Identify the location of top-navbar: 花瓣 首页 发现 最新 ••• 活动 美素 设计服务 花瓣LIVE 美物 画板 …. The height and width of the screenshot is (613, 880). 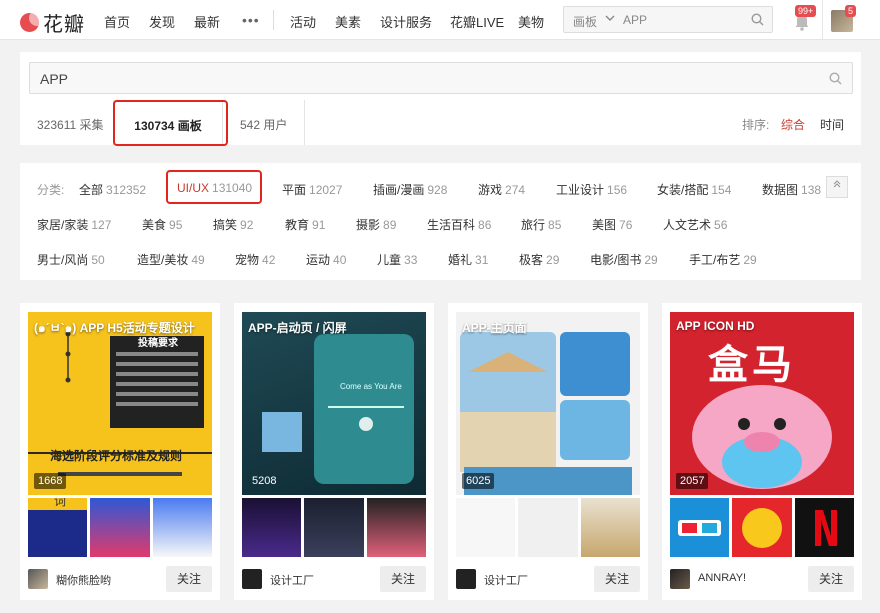
(440, 20).